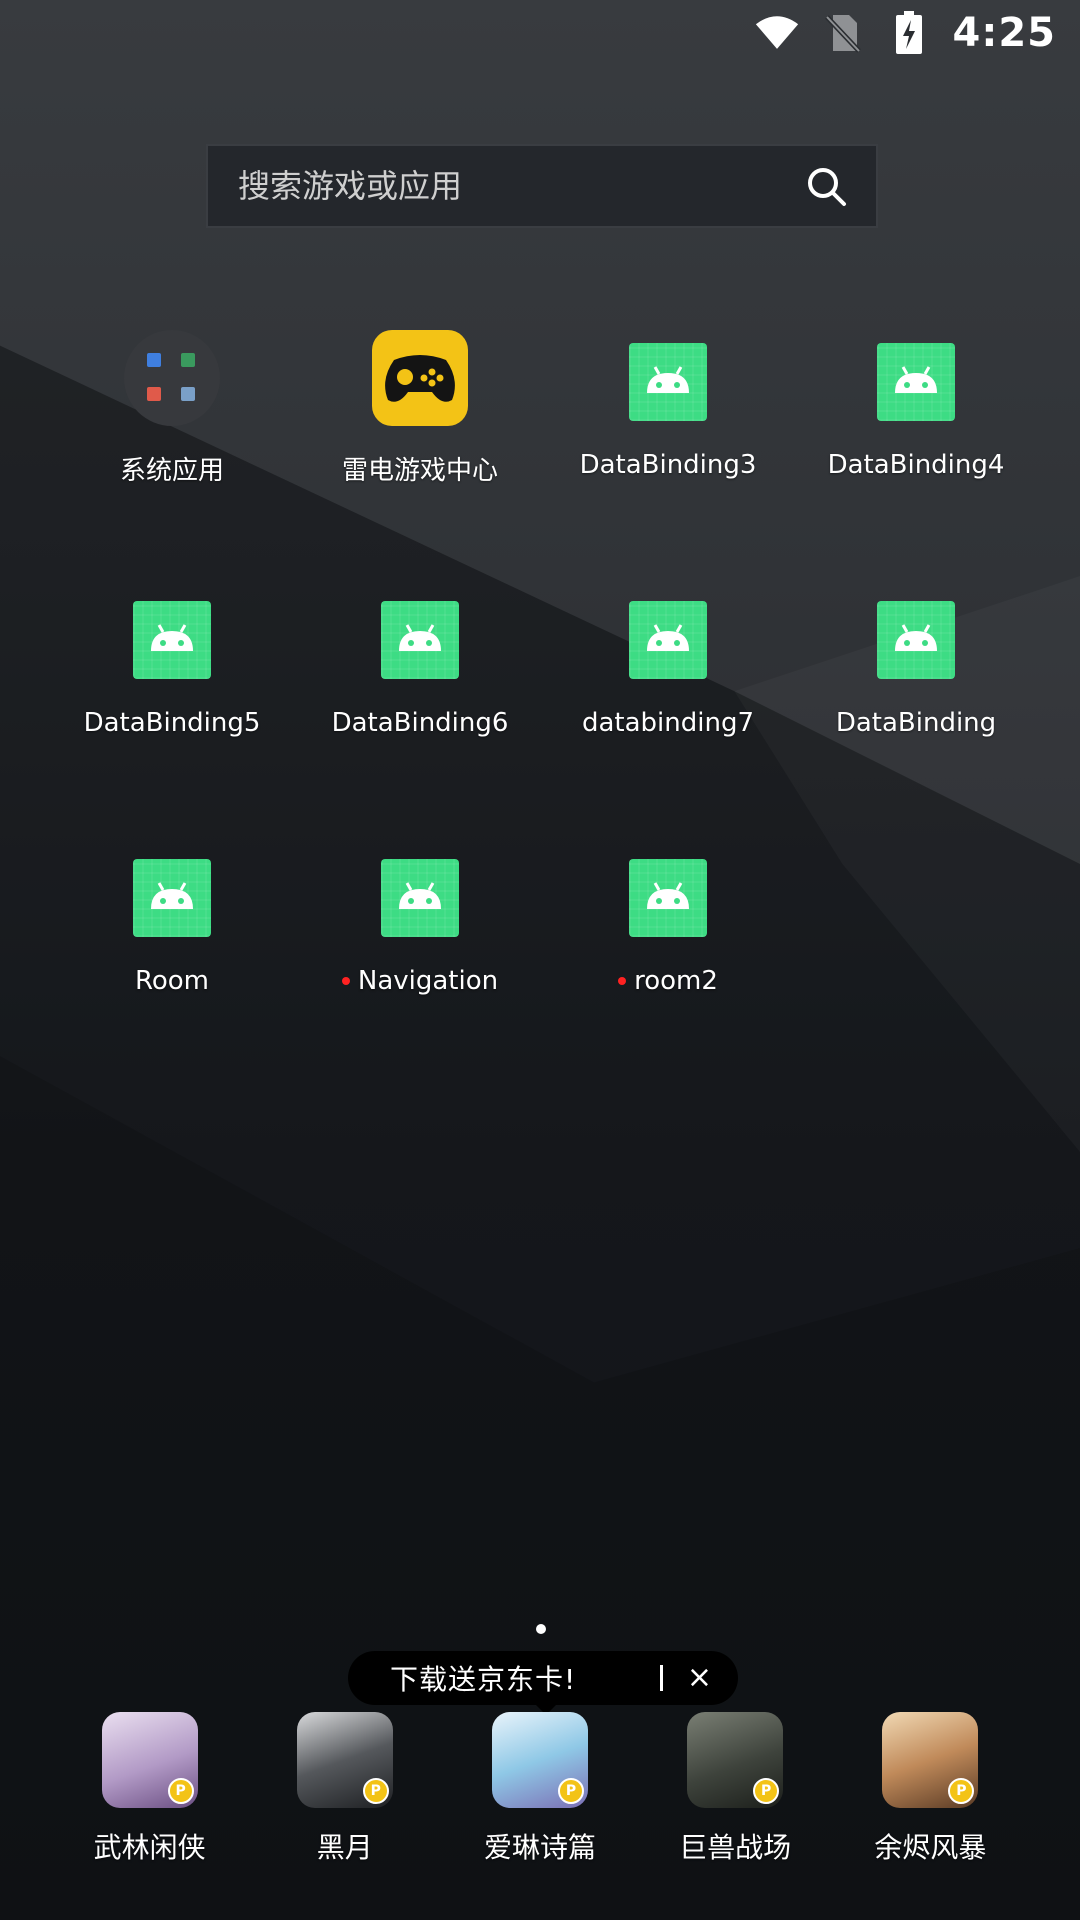 The width and height of the screenshot is (1080, 1920). What do you see at coordinates (826, 186) in the screenshot?
I see `search-icon` at bounding box center [826, 186].